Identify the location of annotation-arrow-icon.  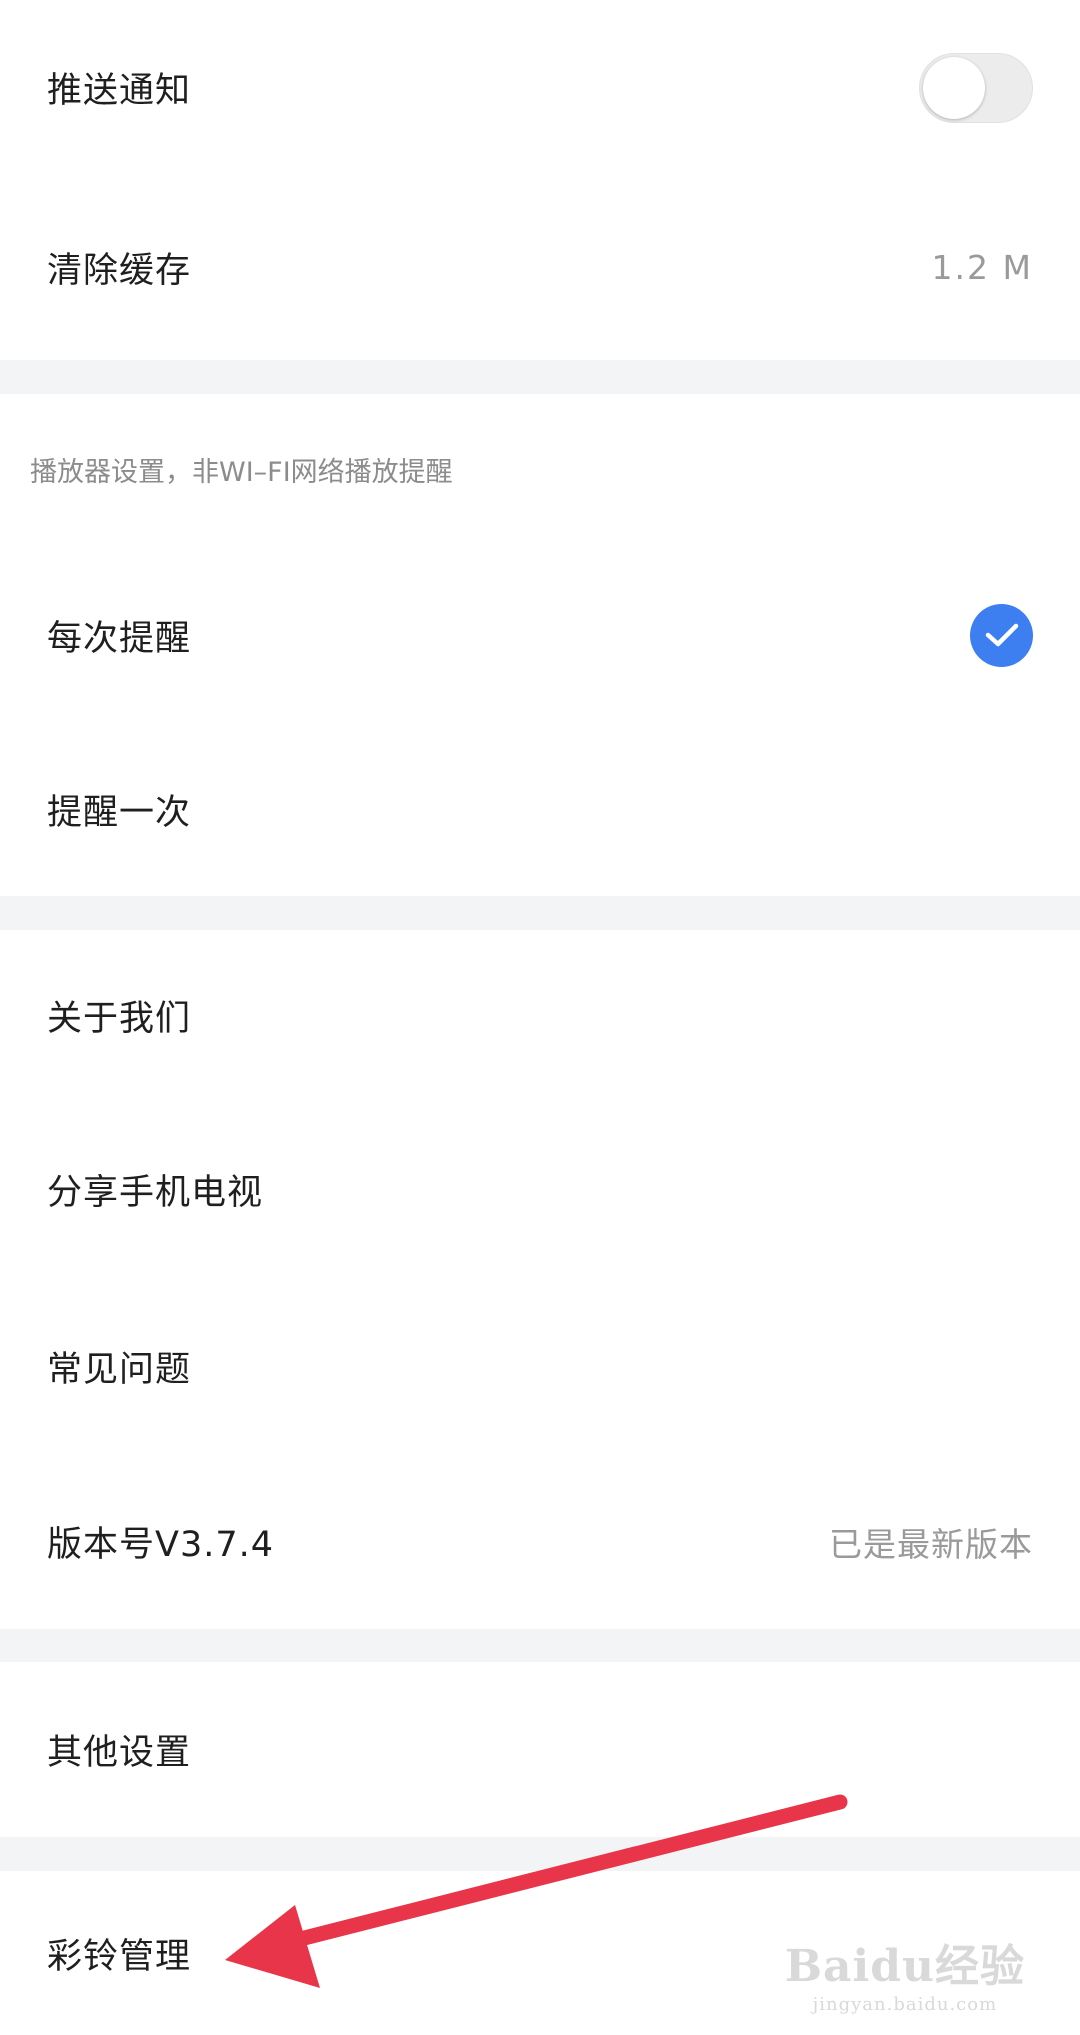
(536, 1891).